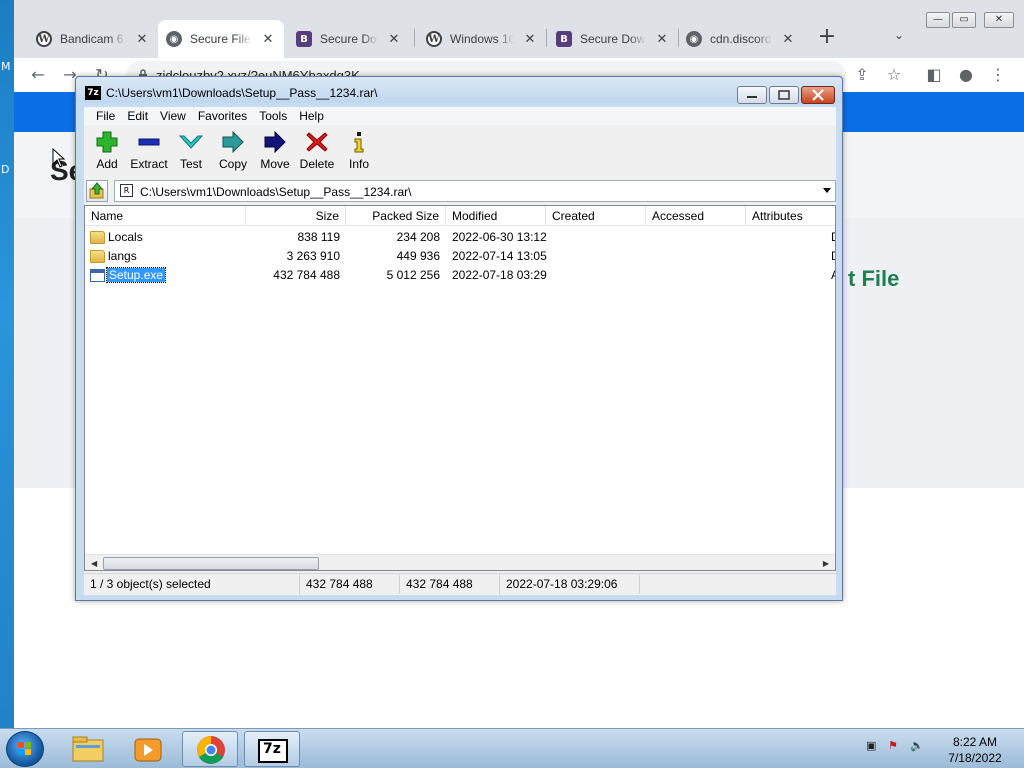 This screenshot has height=768, width=1024. Describe the element at coordinates (741, 39) in the screenshot. I see `tab-discord-cdn: ◉ cdn.discordapp.com ✕` at that location.